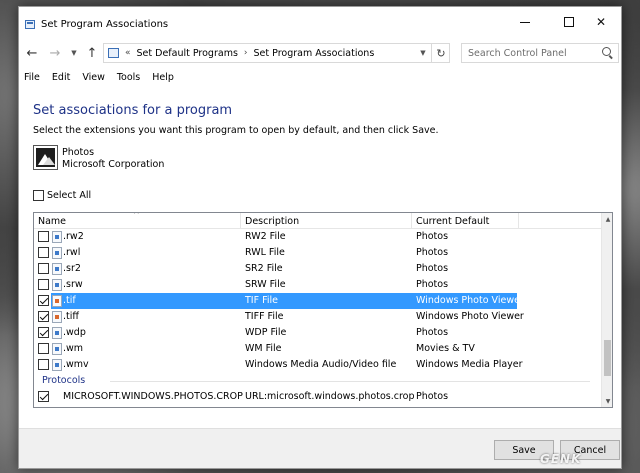  What do you see at coordinates (32, 53) in the screenshot?
I see `back-arrow-icon: ←` at bounding box center [32, 53].